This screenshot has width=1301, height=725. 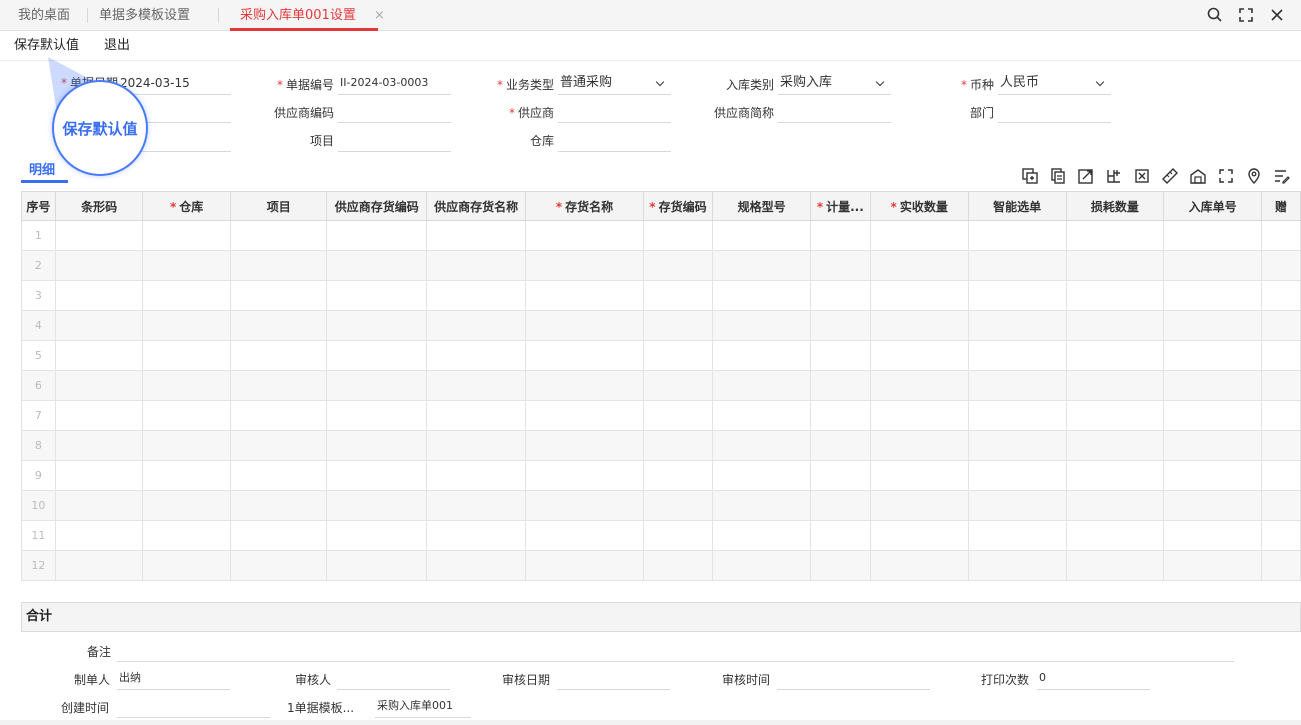 I want to click on grid-col-header: 入库单号, so click(x=1212, y=206).